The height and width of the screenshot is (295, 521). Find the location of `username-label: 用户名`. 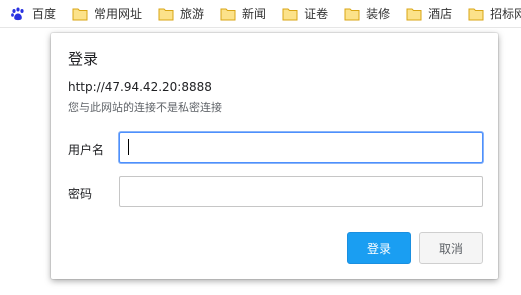

username-label: 用户名 is located at coordinates (86, 150).